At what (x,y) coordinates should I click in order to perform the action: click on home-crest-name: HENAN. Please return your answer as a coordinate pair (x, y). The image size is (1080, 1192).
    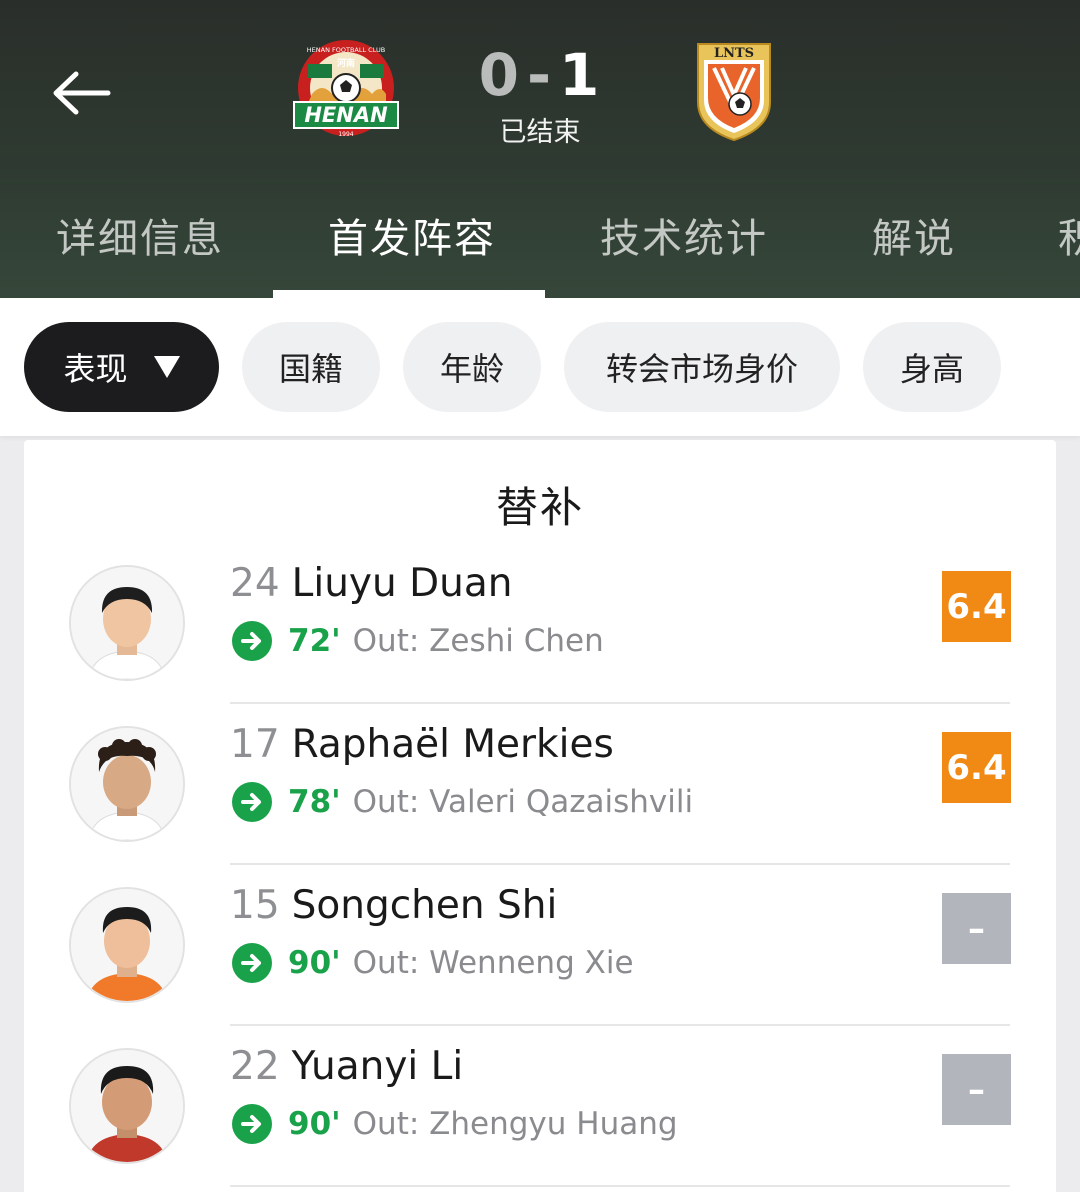
    Looking at the image, I should click on (346, 115).